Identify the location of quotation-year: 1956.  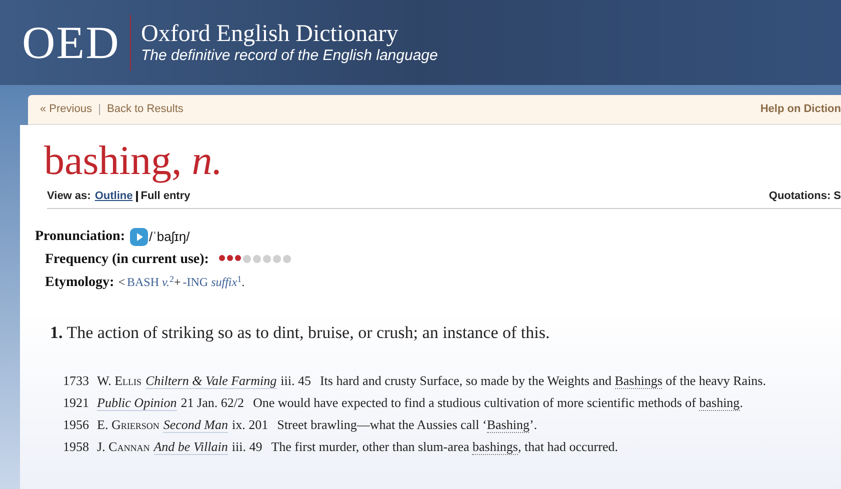
(76, 425).